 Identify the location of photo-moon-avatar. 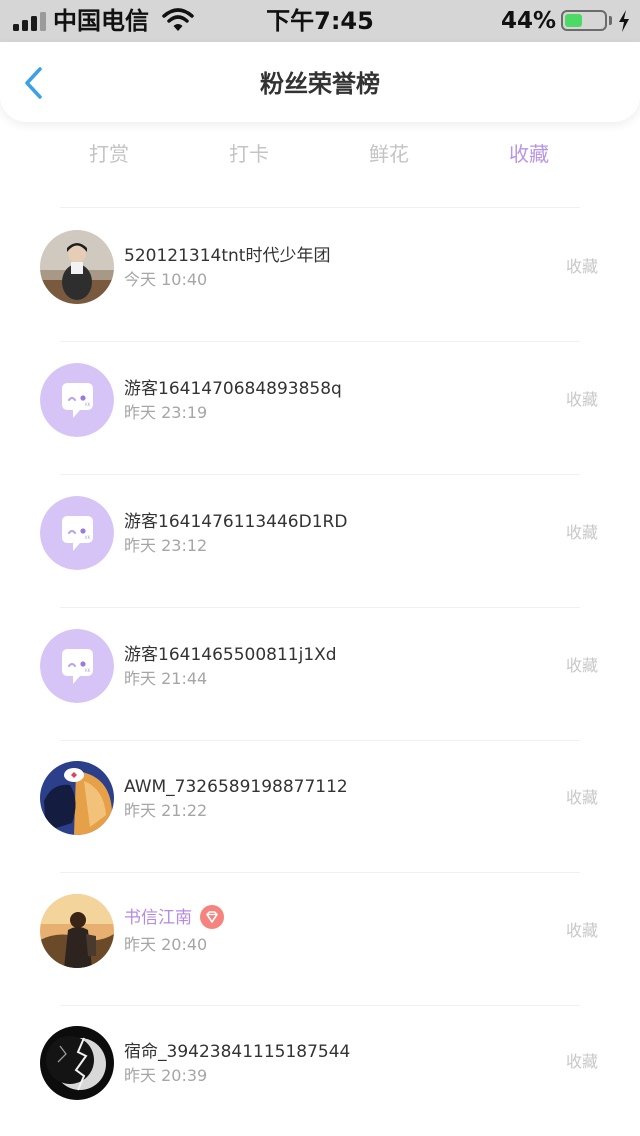
(77, 1063).